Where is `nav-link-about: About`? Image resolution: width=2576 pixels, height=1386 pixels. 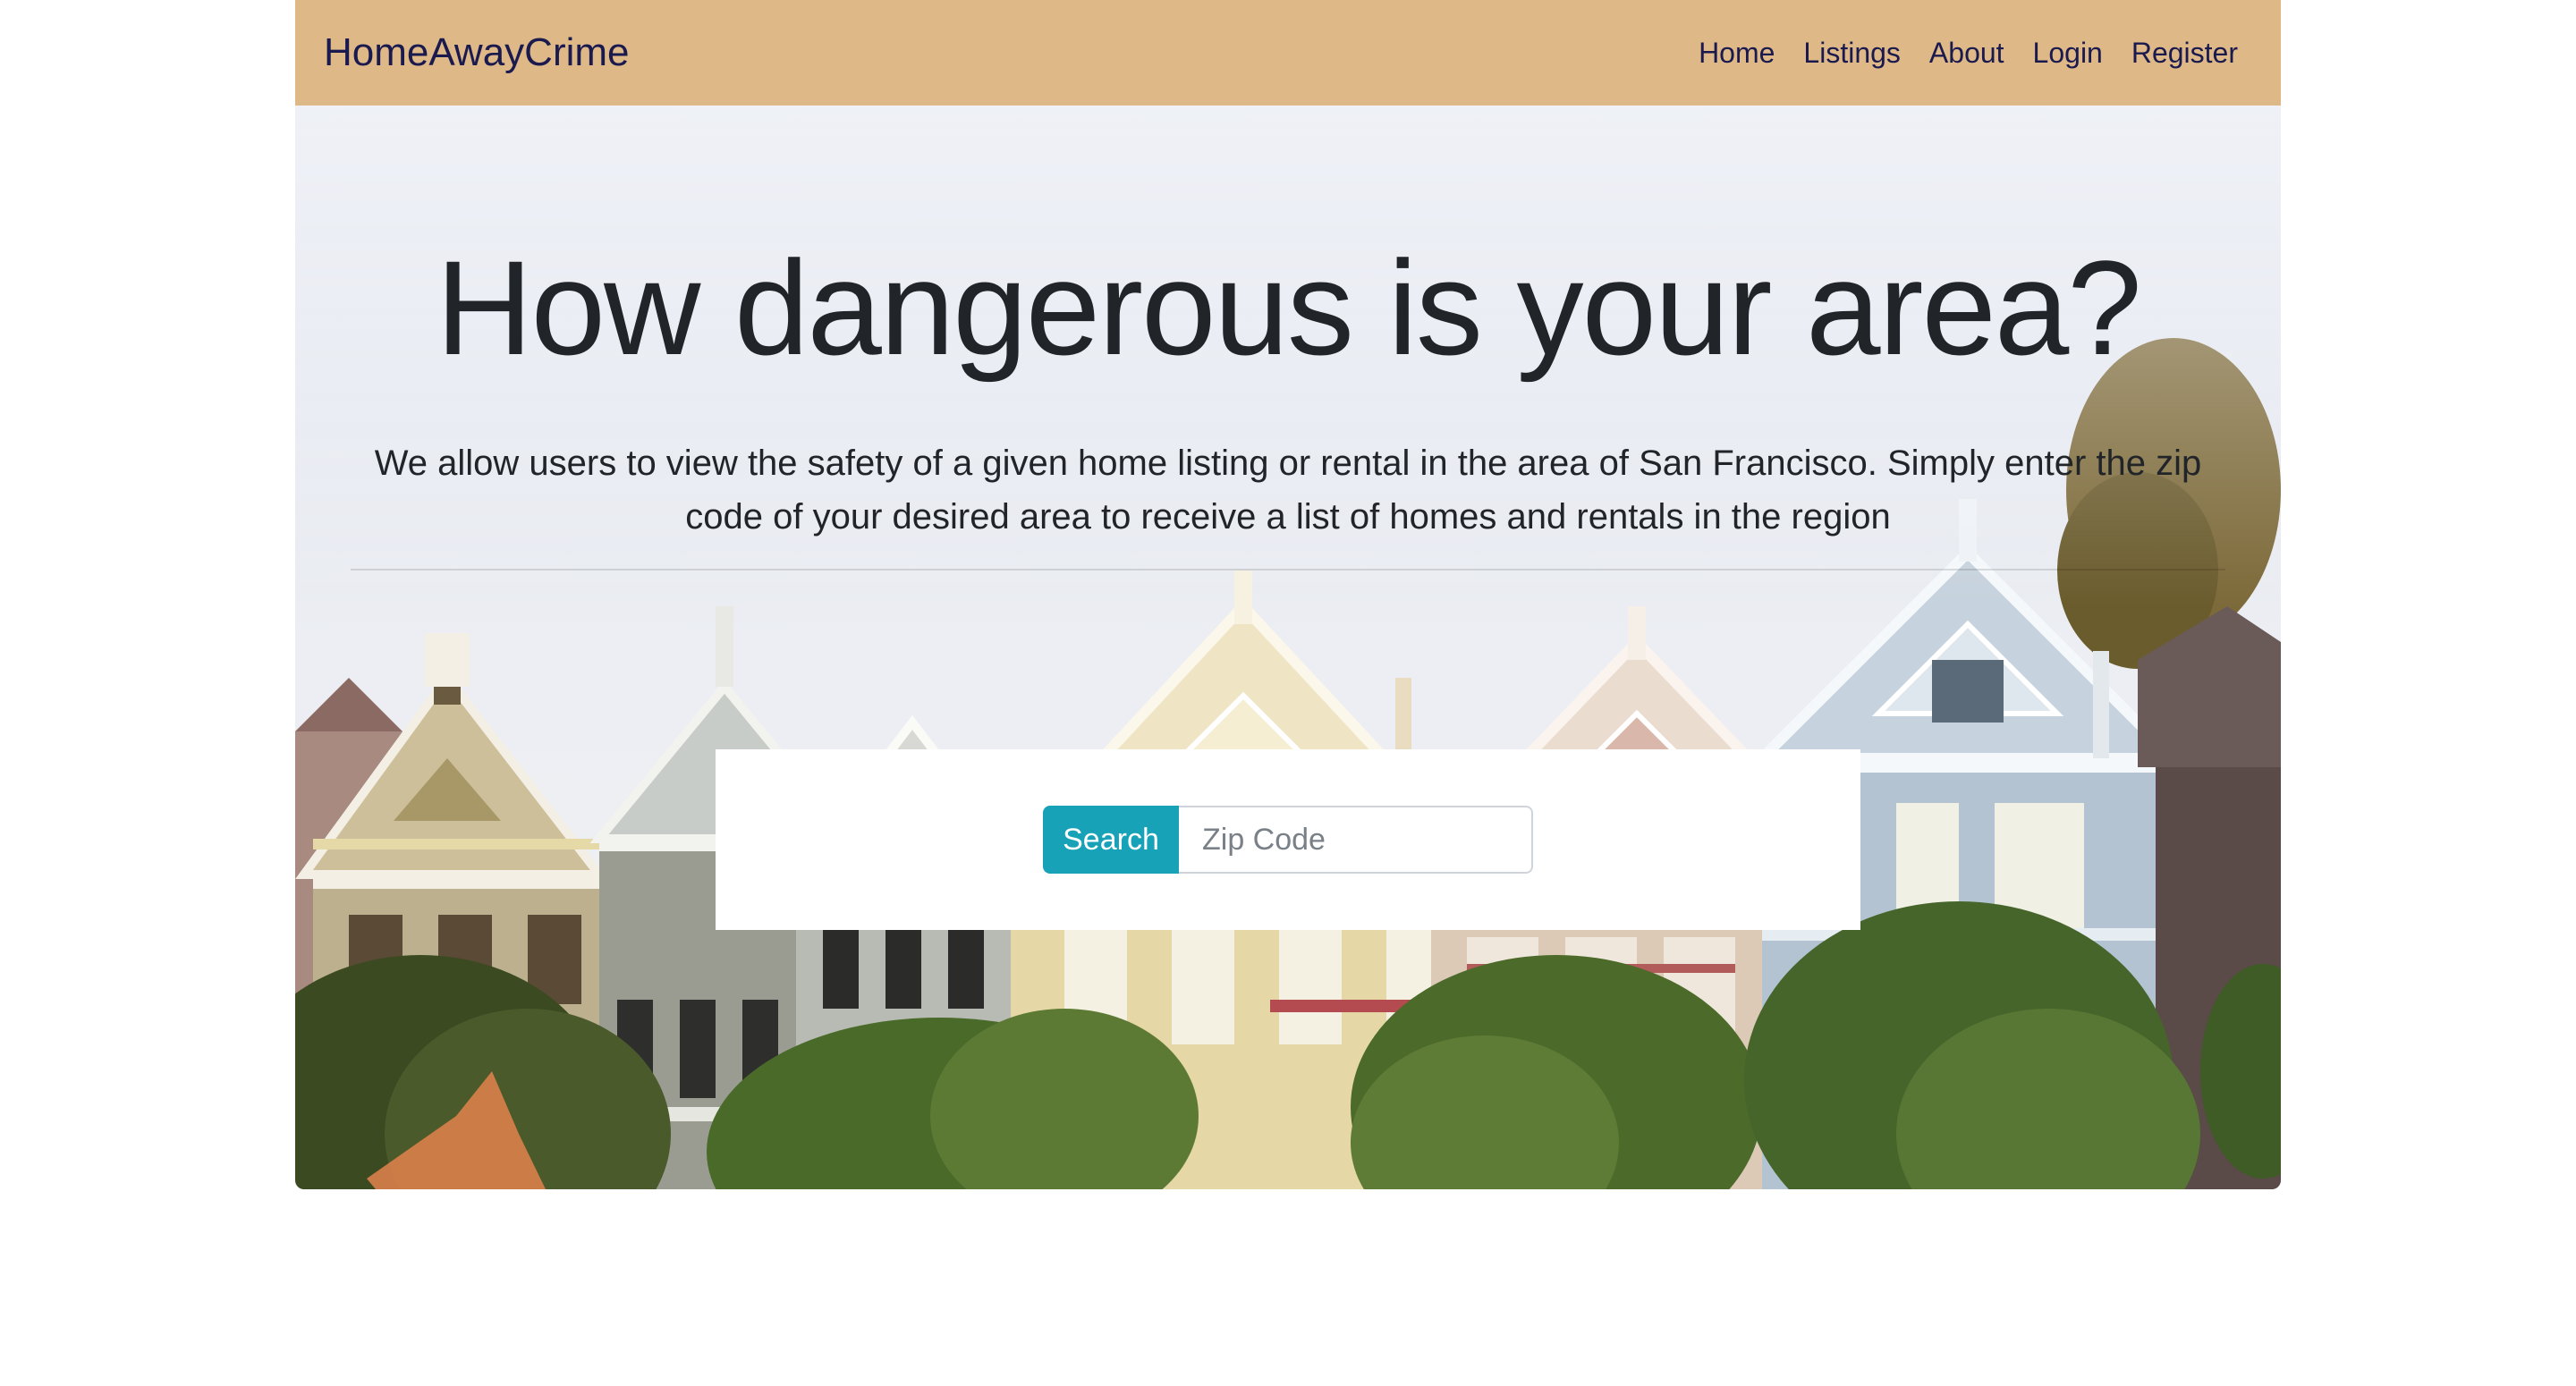
nav-link-about: About is located at coordinates (1966, 53).